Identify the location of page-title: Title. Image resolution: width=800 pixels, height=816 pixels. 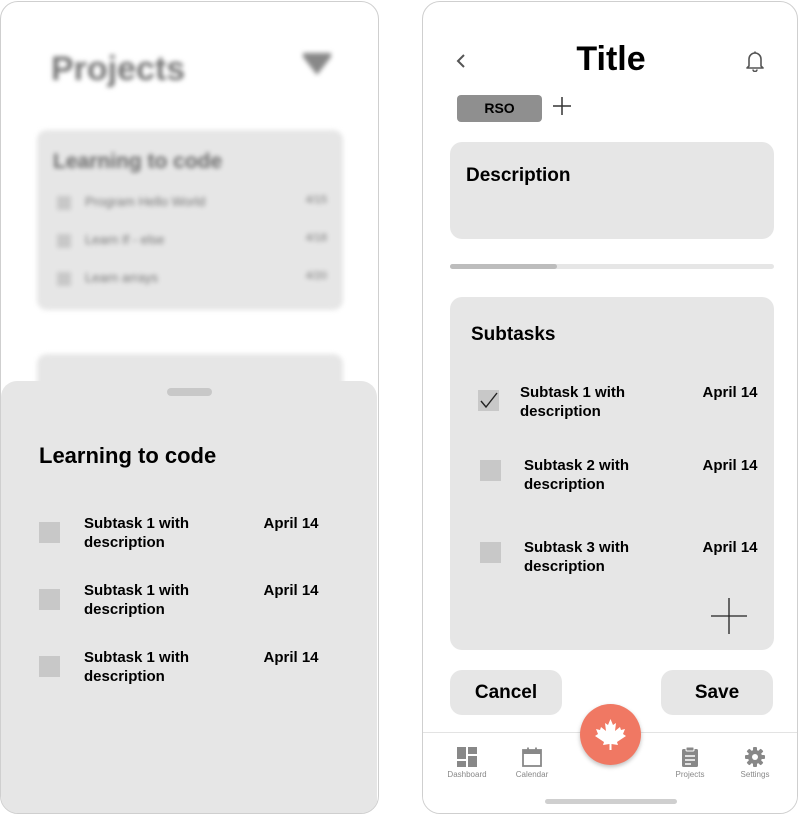
(611, 59).